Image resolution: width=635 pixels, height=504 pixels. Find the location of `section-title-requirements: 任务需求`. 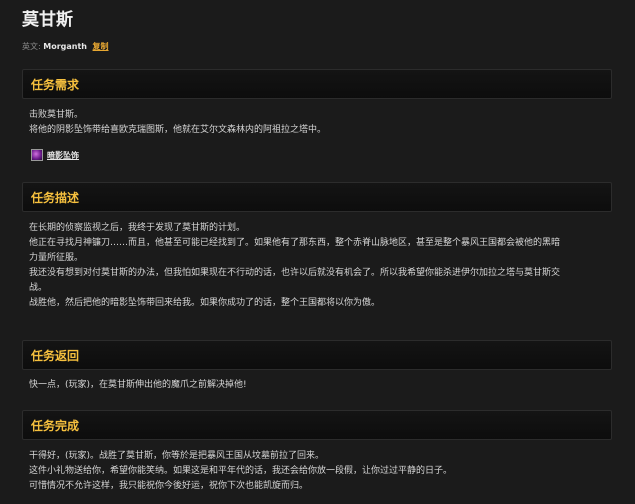

section-title-requirements: 任务需求 is located at coordinates (55, 85).